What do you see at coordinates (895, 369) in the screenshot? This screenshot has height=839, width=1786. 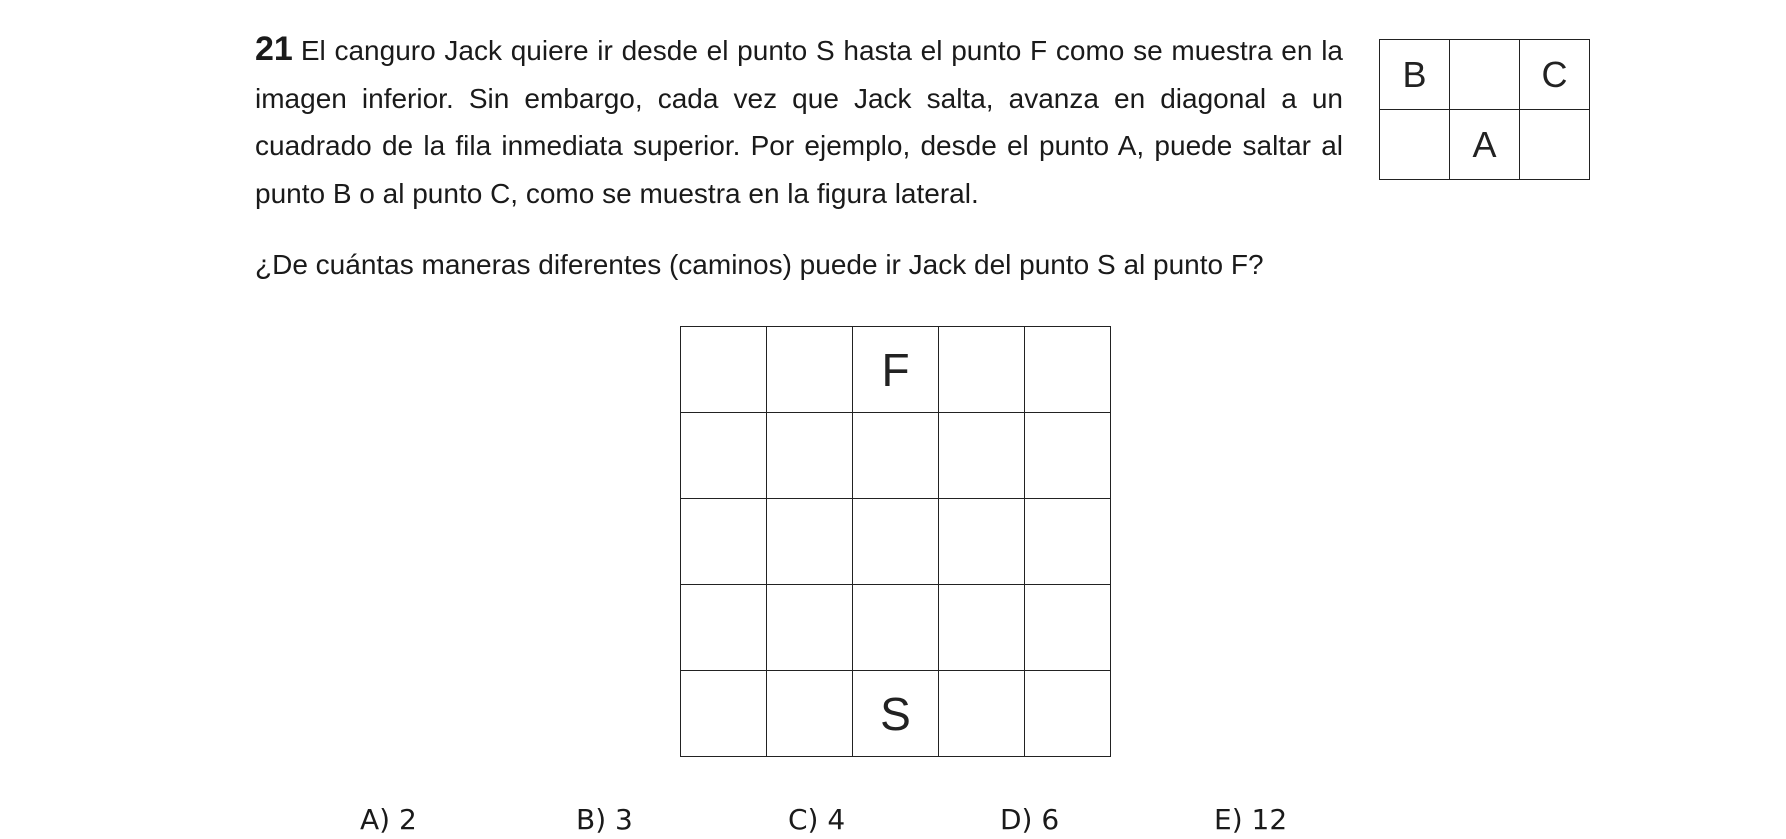 I see `grid-cell-f: F` at bounding box center [895, 369].